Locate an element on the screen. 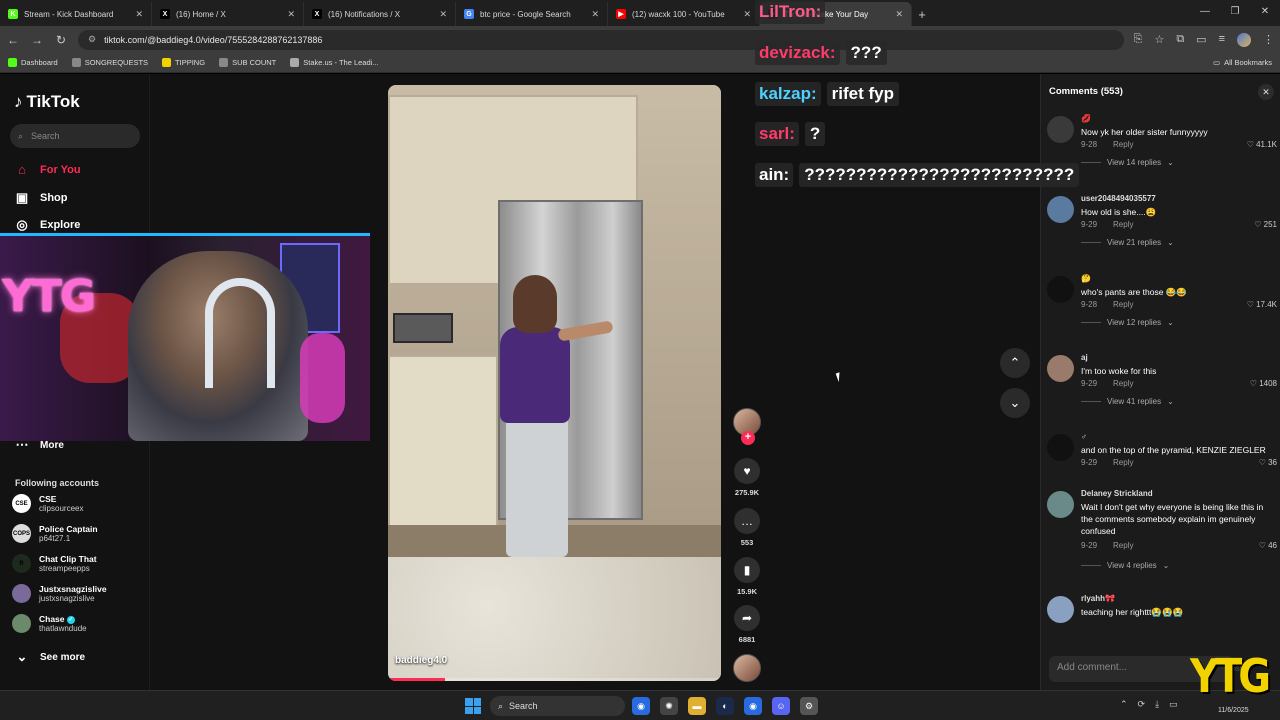 The width and height of the screenshot is (1280, 720). chatgpt-icon: ✺ is located at coordinates (669, 706).